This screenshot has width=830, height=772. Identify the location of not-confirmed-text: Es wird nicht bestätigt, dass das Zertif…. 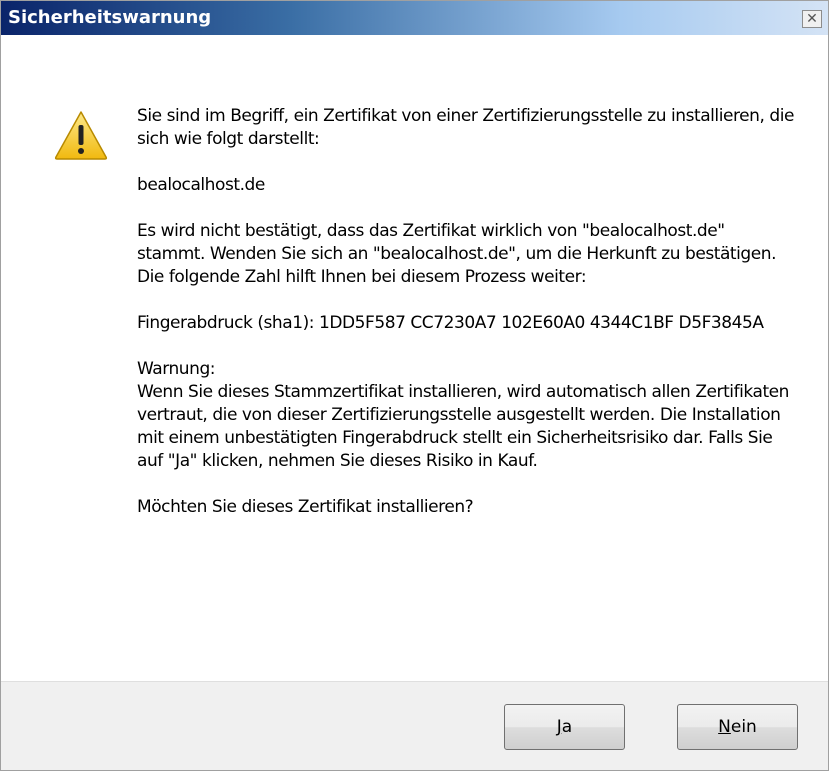
(457, 254).